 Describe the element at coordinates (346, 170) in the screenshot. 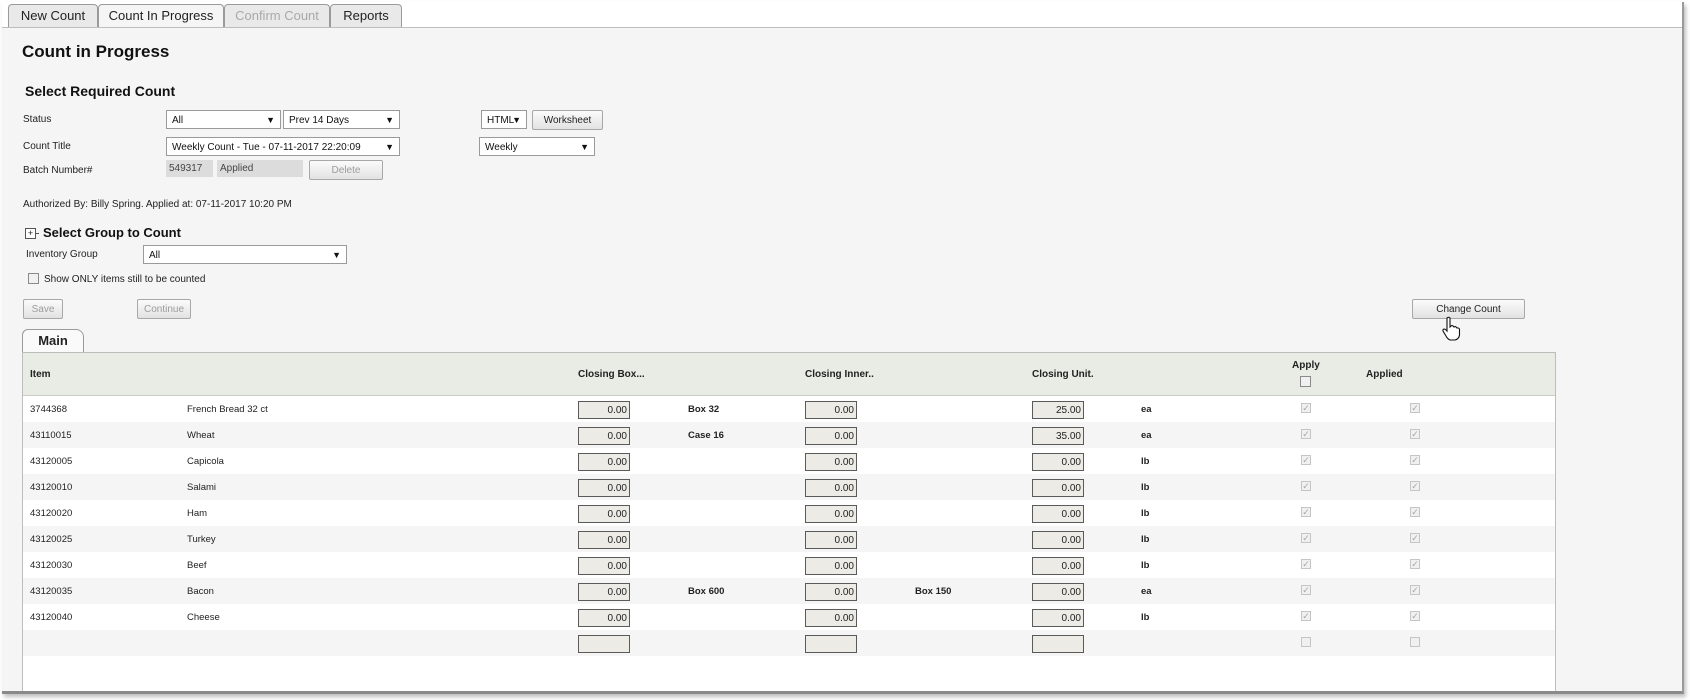

I see `delete-button: Delete` at that location.